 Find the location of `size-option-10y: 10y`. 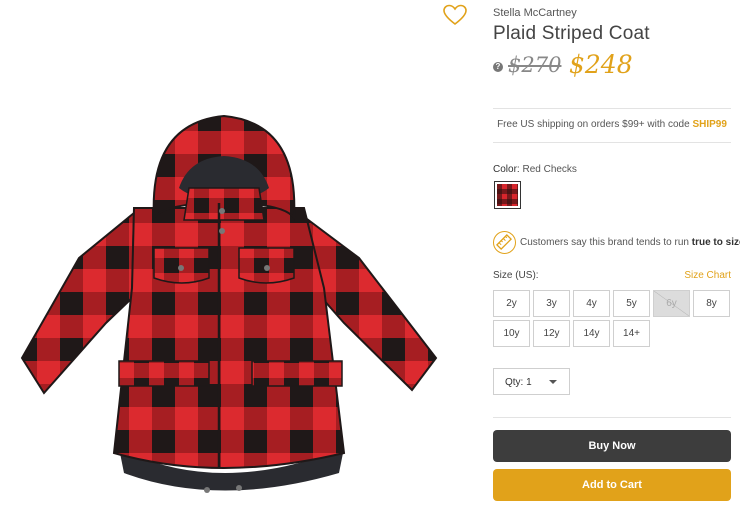

size-option-10y: 10y is located at coordinates (511, 333).